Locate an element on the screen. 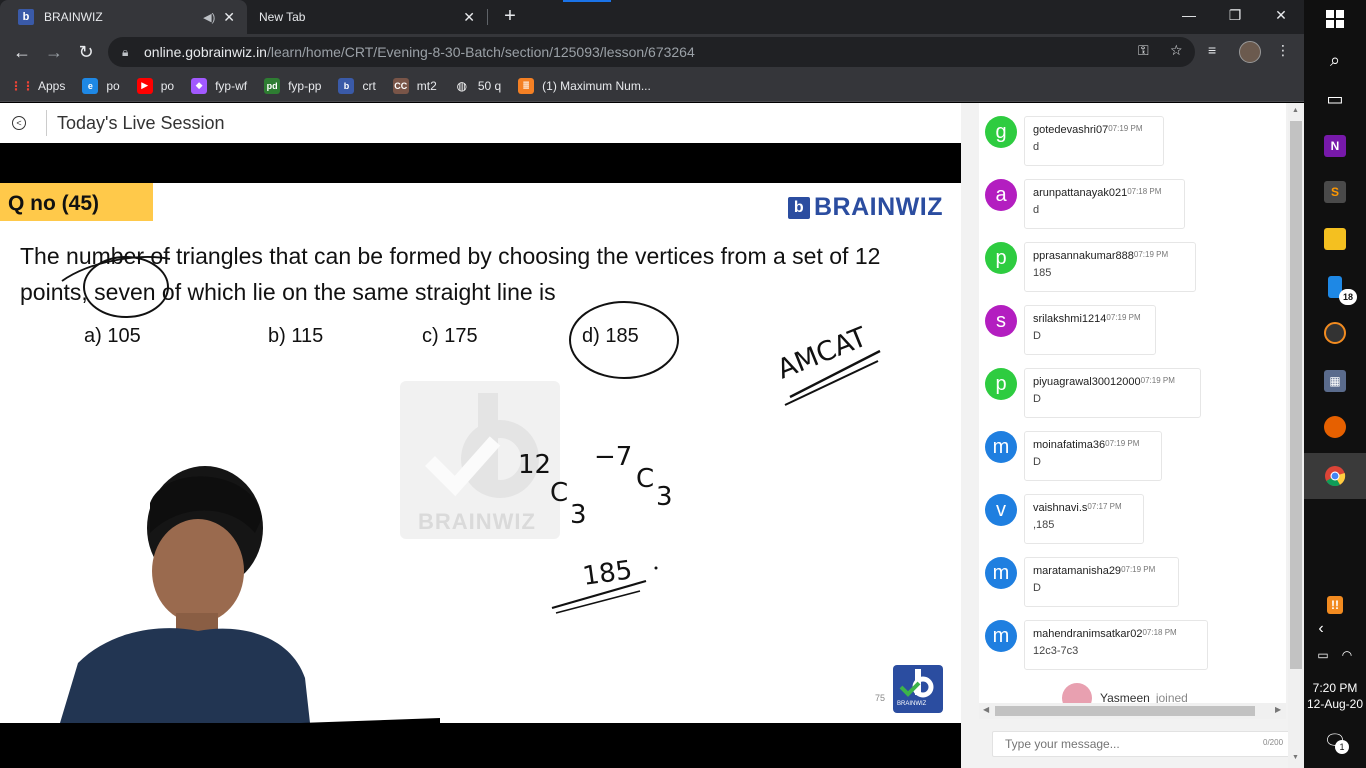 The image size is (1366, 768). speaker-icon: ◀) is located at coordinates (209, 17).